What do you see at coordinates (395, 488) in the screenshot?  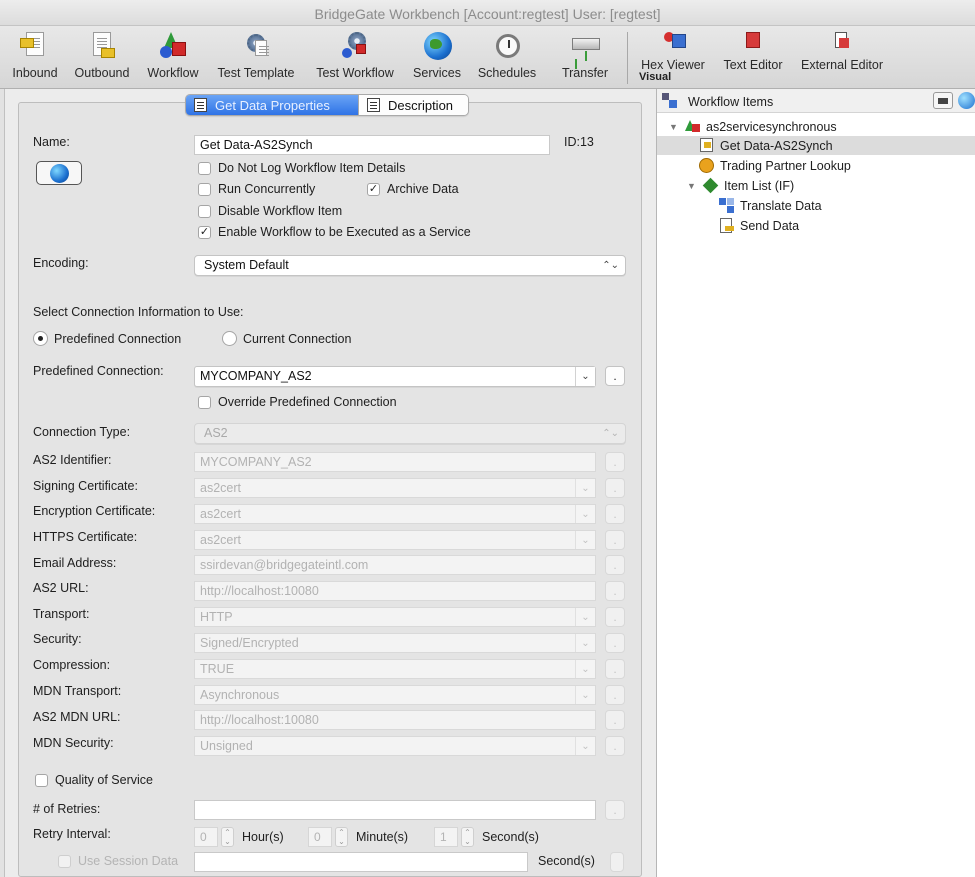 I see `signing-certificate-combo: as2cert ⌄` at bounding box center [395, 488].